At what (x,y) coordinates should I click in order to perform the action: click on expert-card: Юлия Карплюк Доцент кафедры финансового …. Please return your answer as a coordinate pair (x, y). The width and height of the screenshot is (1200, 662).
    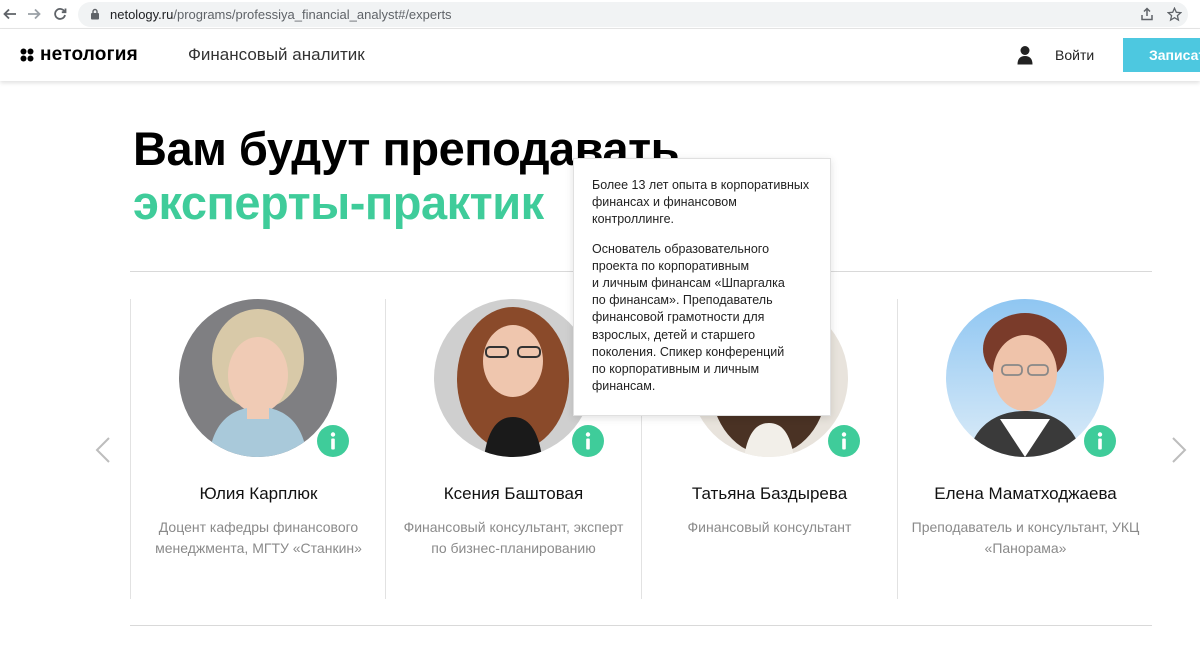
    Looking at the image, I should click on (258, 449).